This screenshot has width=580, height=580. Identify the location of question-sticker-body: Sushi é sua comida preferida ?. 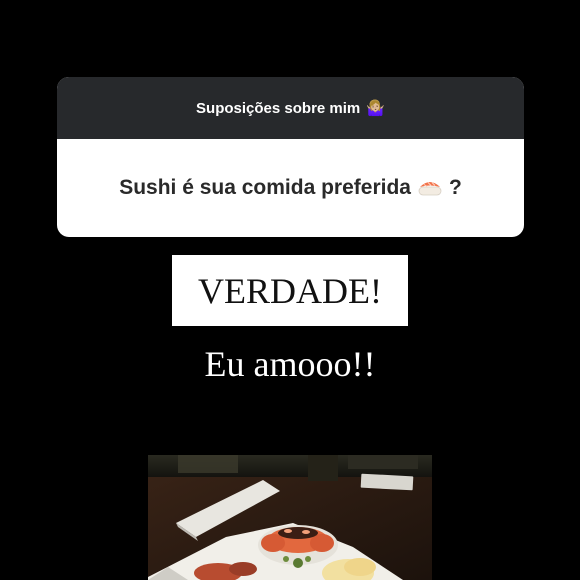
(290, 188).